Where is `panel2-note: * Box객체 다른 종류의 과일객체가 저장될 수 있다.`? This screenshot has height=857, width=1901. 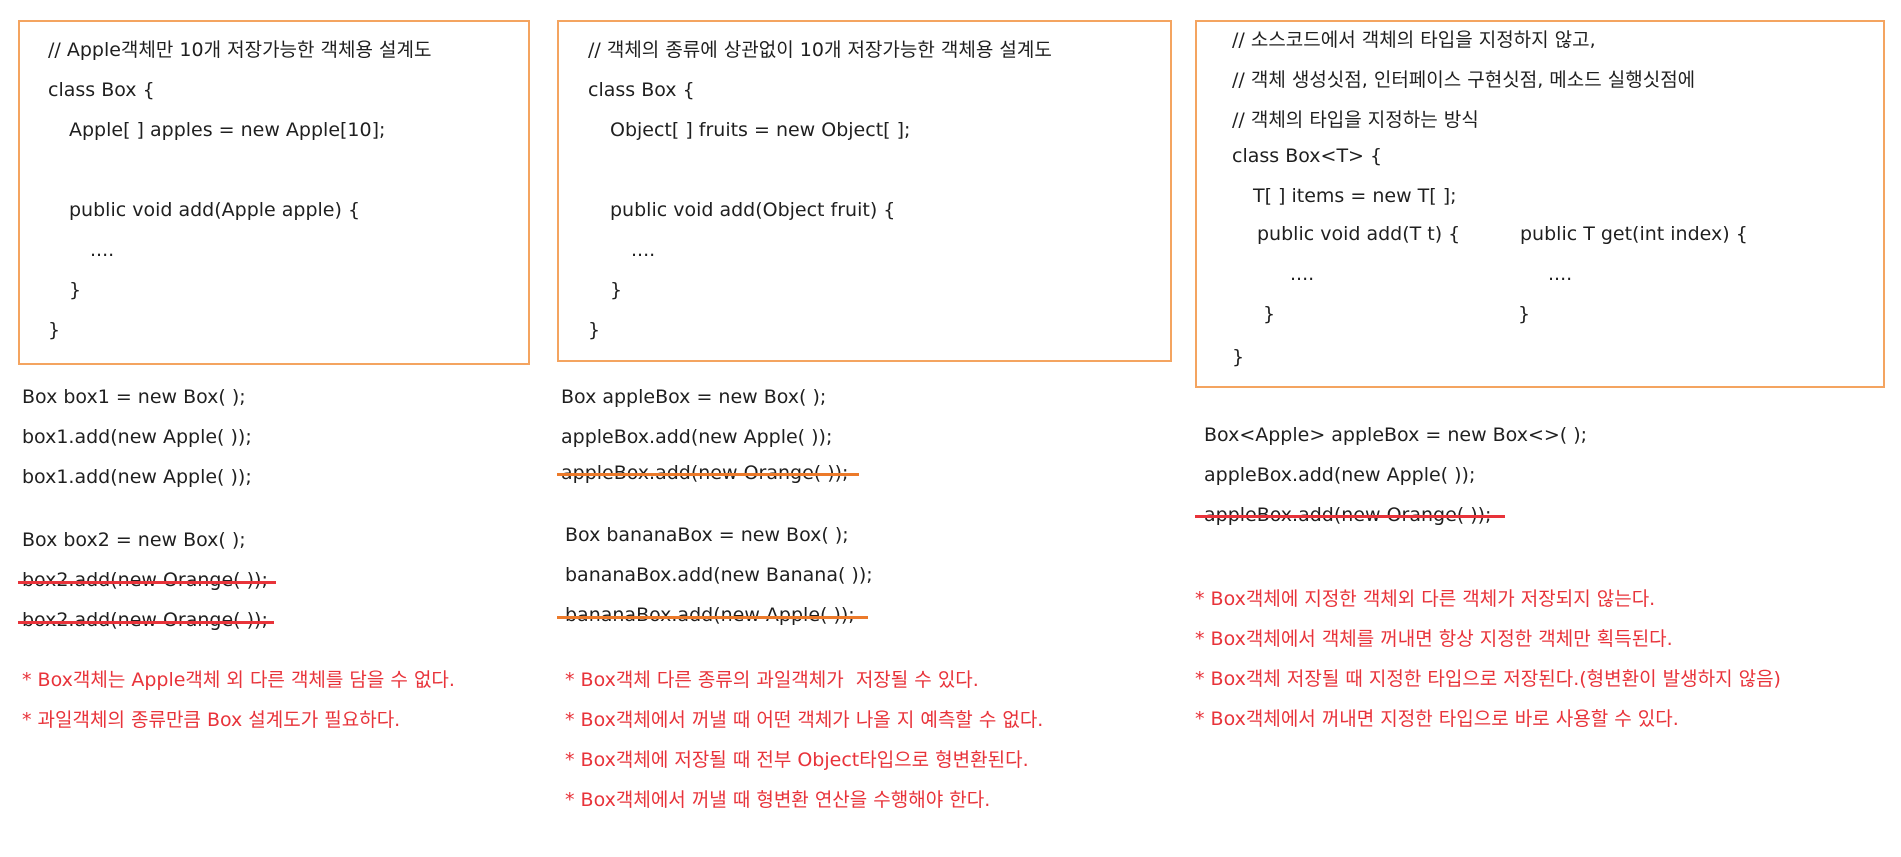
panel2-note: * Box객체 다른 종류의 과일객체가 저장될 수 있다. is located at coordinates (772, 680).